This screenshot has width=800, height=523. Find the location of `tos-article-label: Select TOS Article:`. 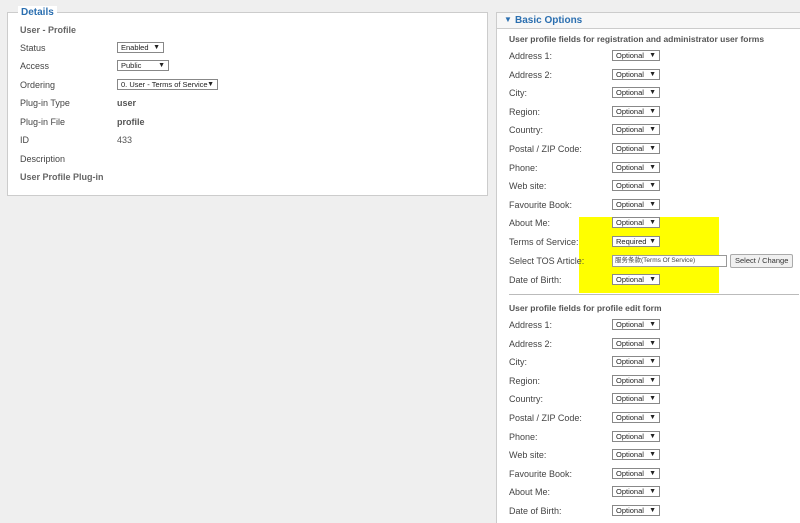

tos-article-label: Select TOS Article: is located at coordinates (547, 261).